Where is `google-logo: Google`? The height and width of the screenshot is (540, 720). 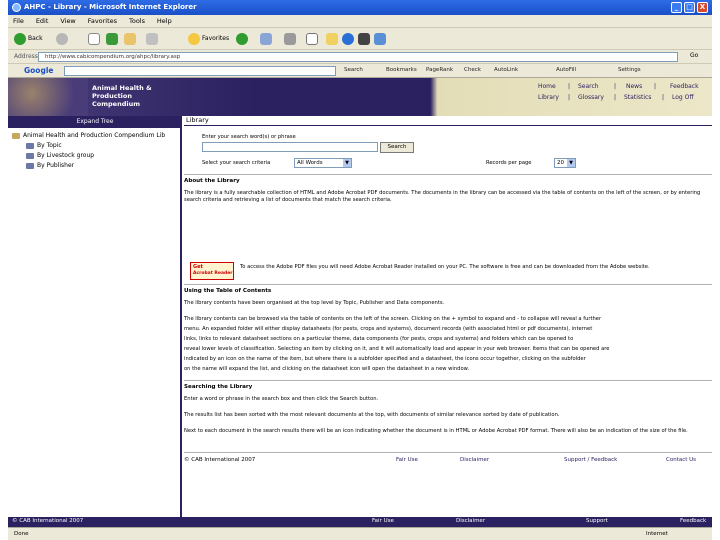
google-logo: Google is located at coordinates (39, 70).